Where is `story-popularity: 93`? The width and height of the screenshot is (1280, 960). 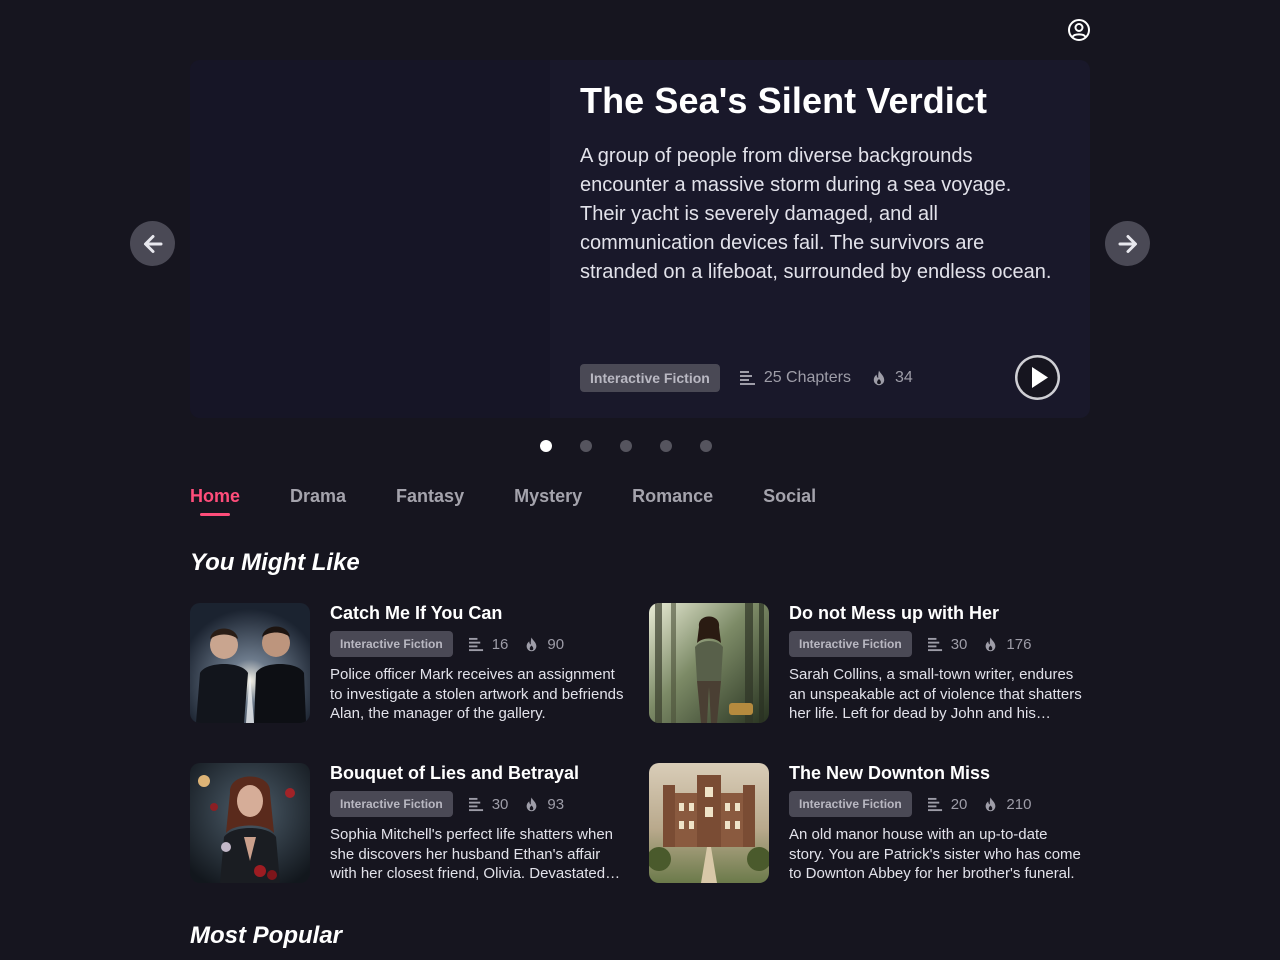
story-popularity: 93 is located at coordinates (544, 804).